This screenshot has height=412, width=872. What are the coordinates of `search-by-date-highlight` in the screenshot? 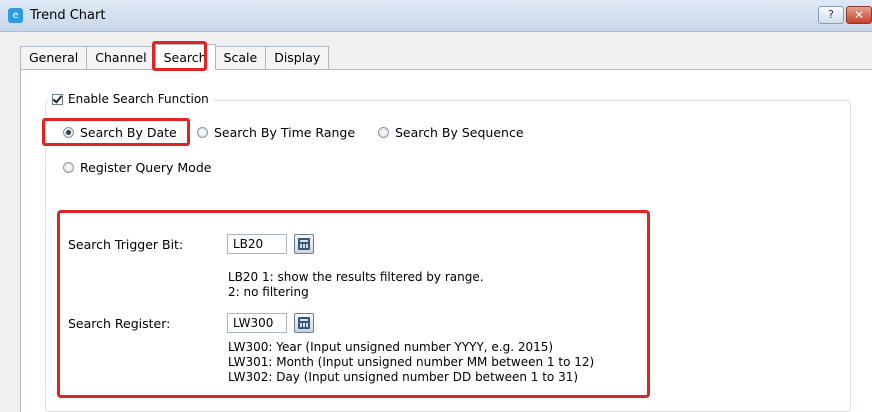 It's located at (116, 132).